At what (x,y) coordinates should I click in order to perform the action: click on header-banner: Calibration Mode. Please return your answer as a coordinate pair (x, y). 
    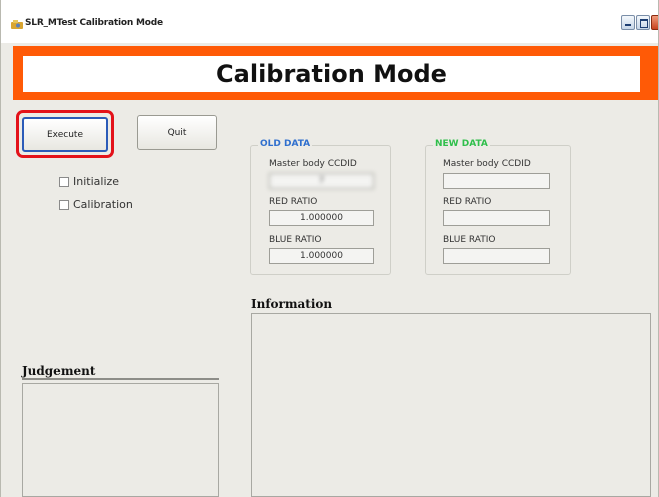
    Looking at the image, I should click on (335, 73).